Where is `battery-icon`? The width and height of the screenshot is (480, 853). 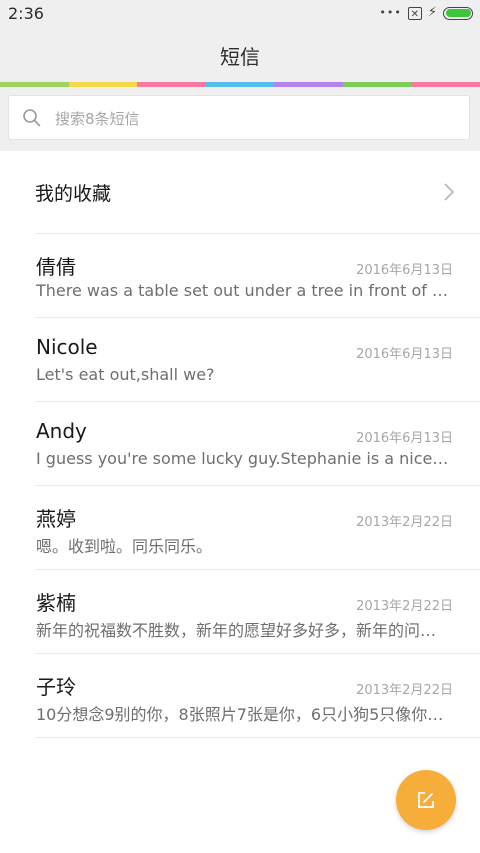 battery-icon is located at coordinates (458, 13).